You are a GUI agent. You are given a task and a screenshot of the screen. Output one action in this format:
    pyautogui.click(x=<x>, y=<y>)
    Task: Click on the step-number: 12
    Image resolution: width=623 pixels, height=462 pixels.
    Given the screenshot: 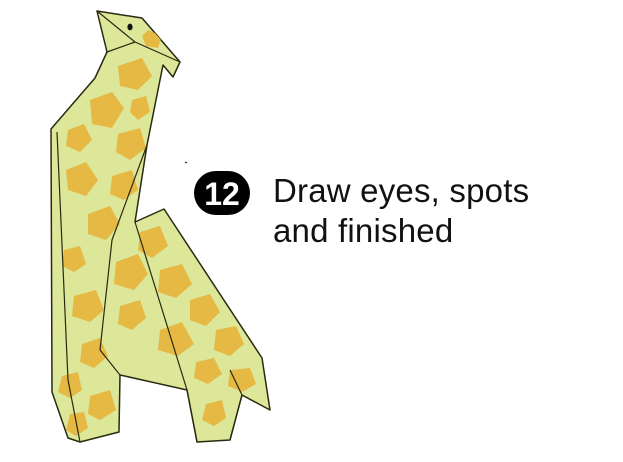 What is the action you would take?
    pyautogui.click(x=222, y=194)
    